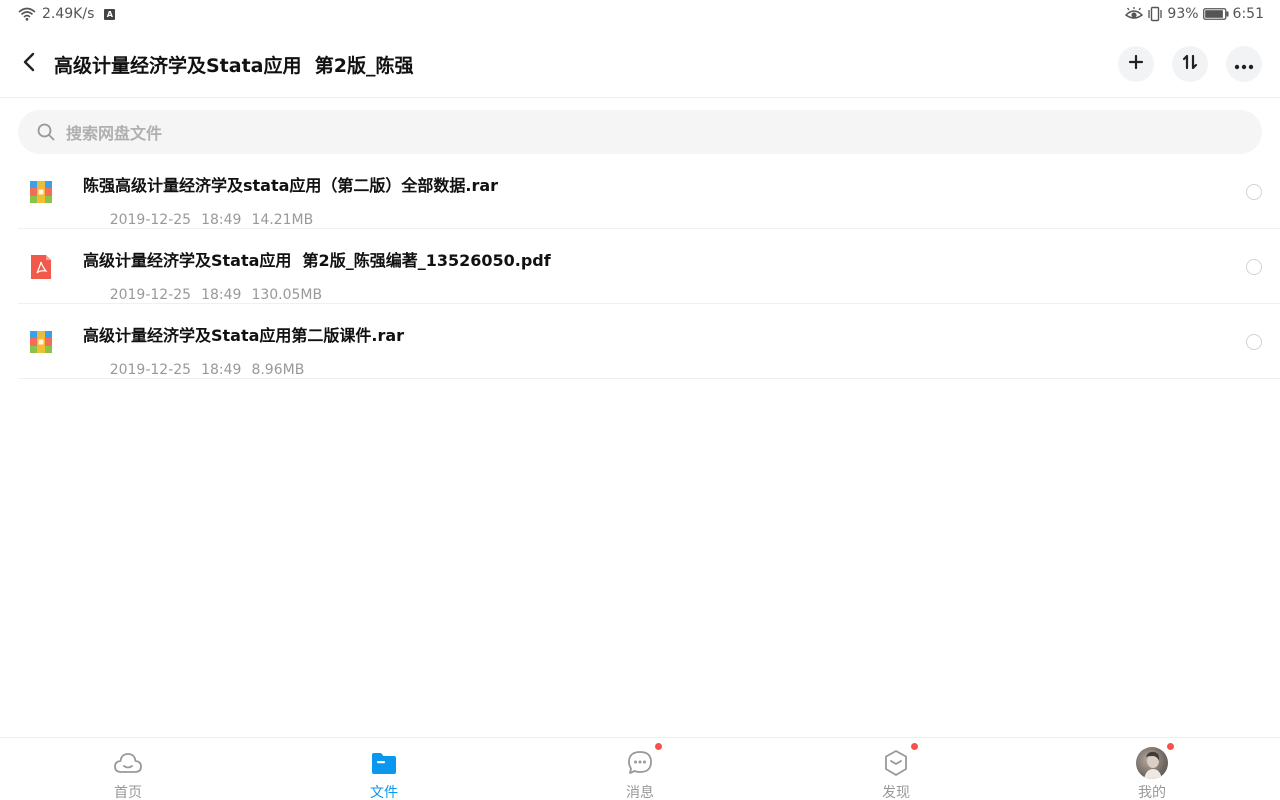 The width and height of the screenshot is (1280, 800). Describe the element at coordinates (1170, 746) in the screenshot. I see `profile-badge` at that location.